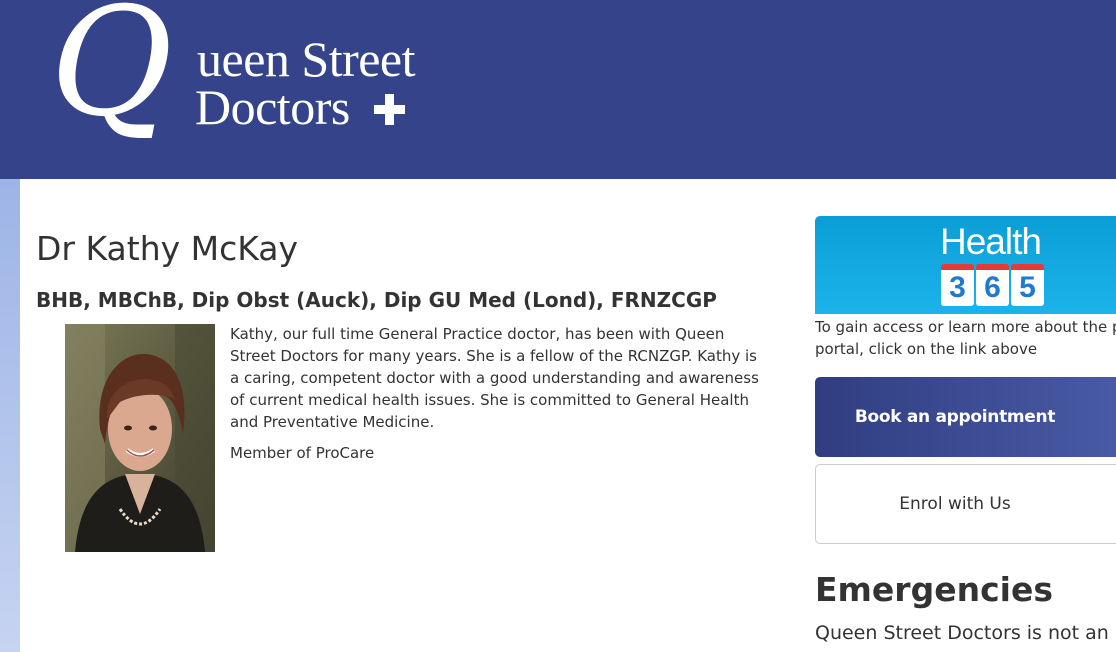 The height and width of the screenshot is (652, 1116). What do you see at coordinates (302, 453) in the screenshot?
I see `membership-text: Member of ProCare` at bounding box center [302, 453].